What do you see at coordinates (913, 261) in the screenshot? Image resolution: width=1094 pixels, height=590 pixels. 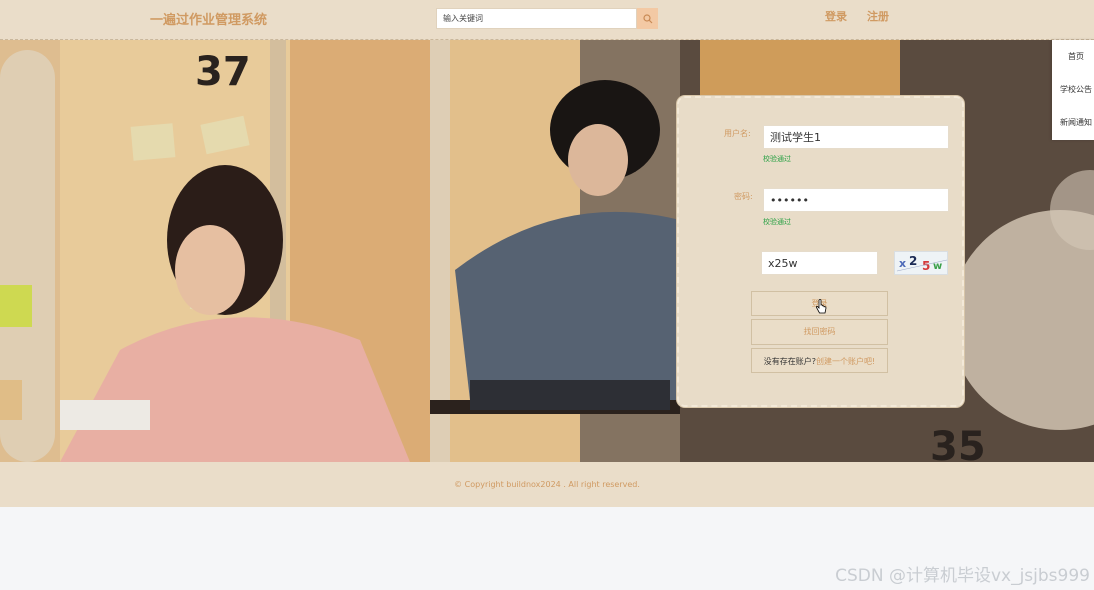 I see `svg-text: 2` at bounding box center [913, 261].